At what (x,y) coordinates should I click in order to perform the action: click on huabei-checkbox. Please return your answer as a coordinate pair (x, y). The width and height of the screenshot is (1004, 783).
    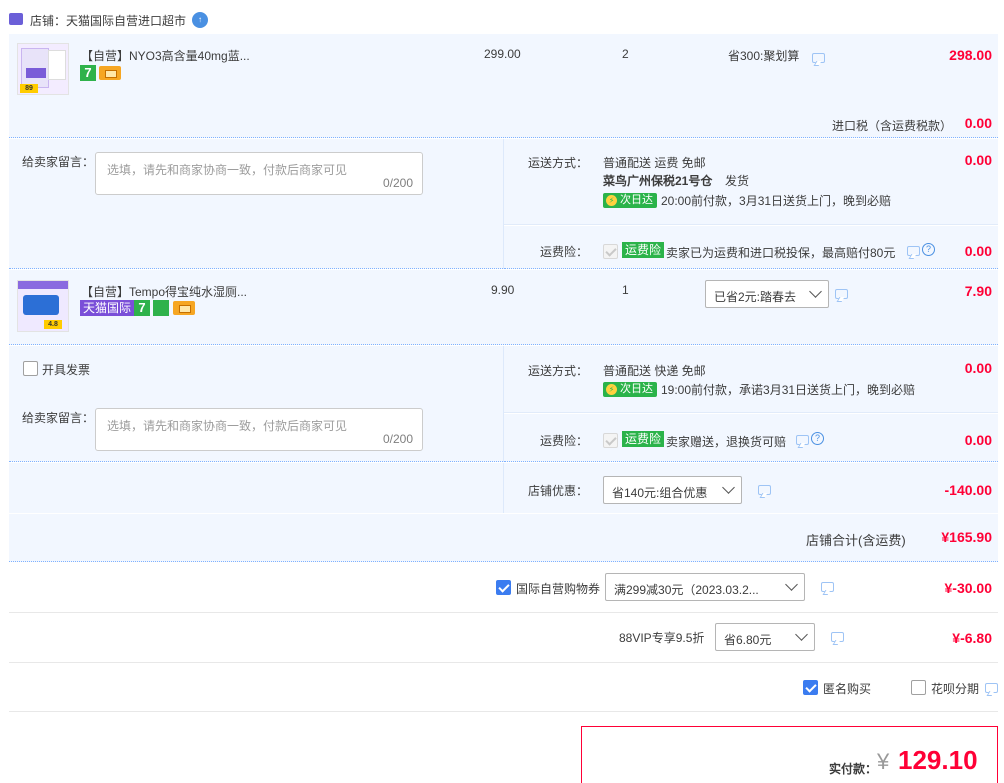
    Looking at the image, I should click on (918, 687).